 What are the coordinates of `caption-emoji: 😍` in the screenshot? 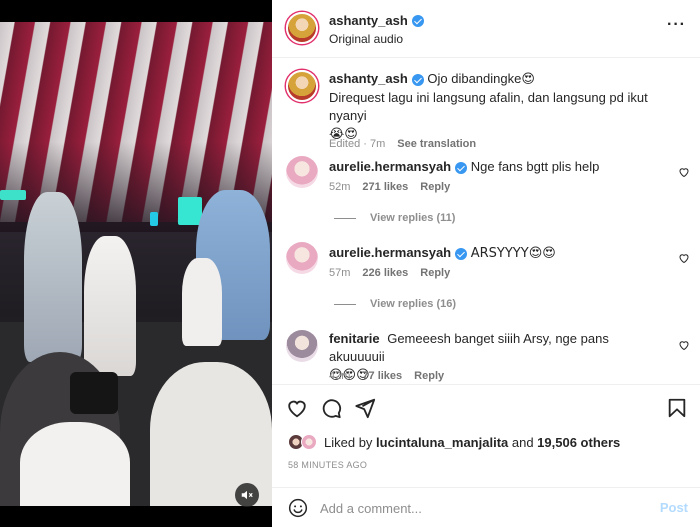 It's located at (528, 79).